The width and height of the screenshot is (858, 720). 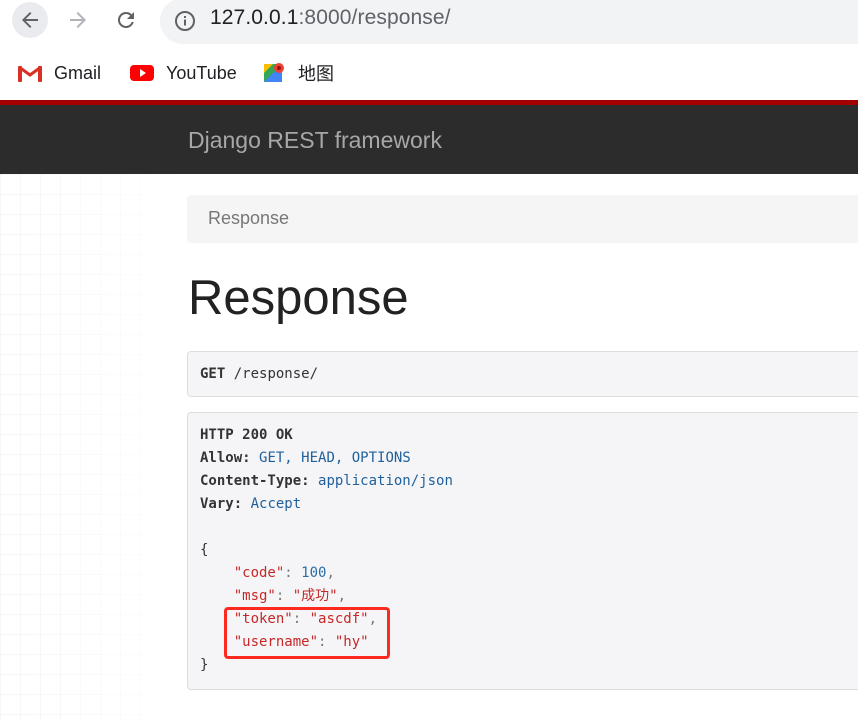 I want to click on header-allow: Allow: GET, HEAD, OPTIONS, so click(x=305, y=458).